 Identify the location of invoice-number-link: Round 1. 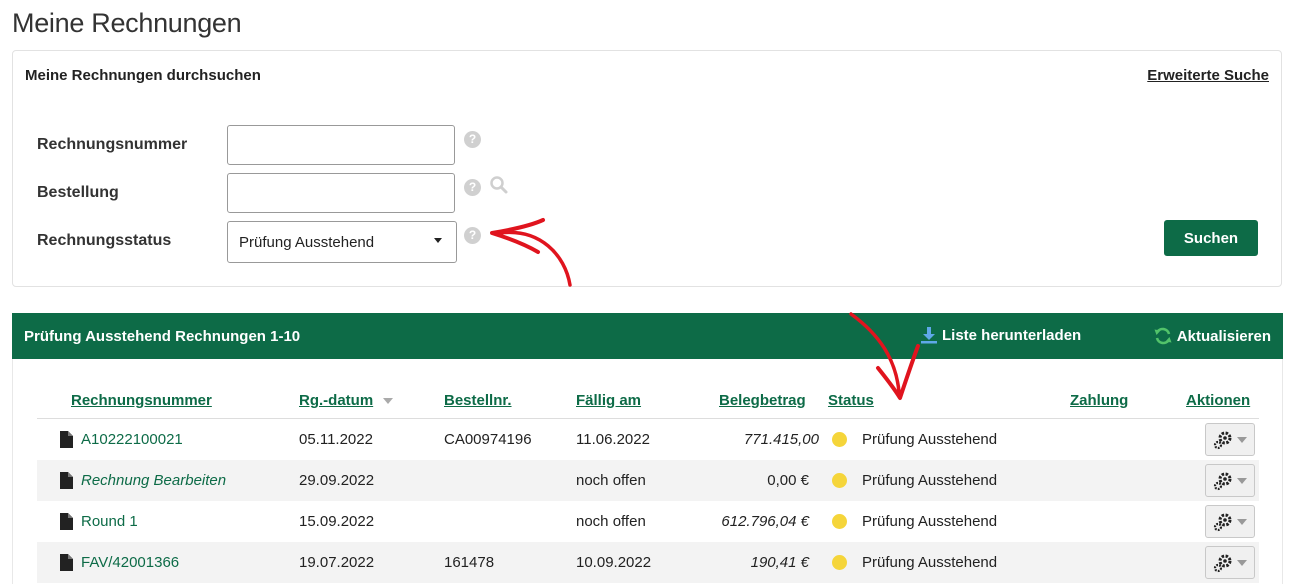
(109, 521).